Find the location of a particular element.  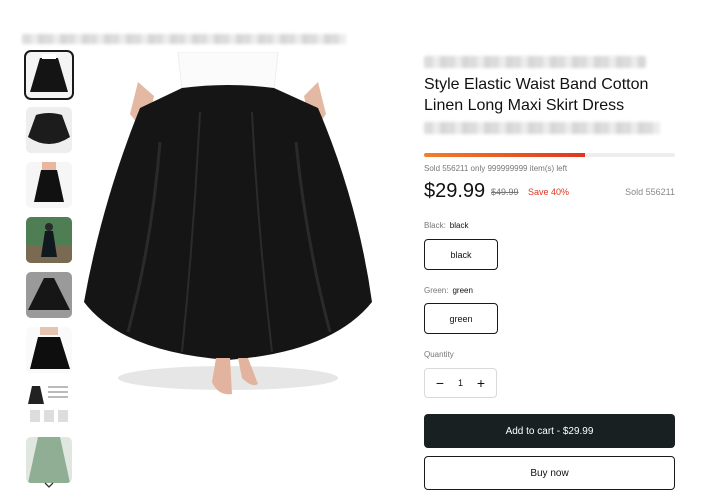

stock-progress-fill is located at coordinates (504, 155).